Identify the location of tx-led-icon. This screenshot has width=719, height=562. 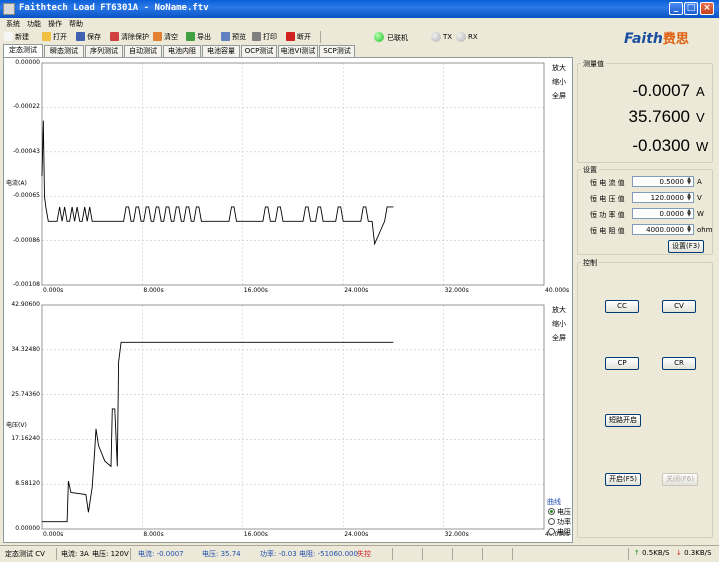
(436, 37).